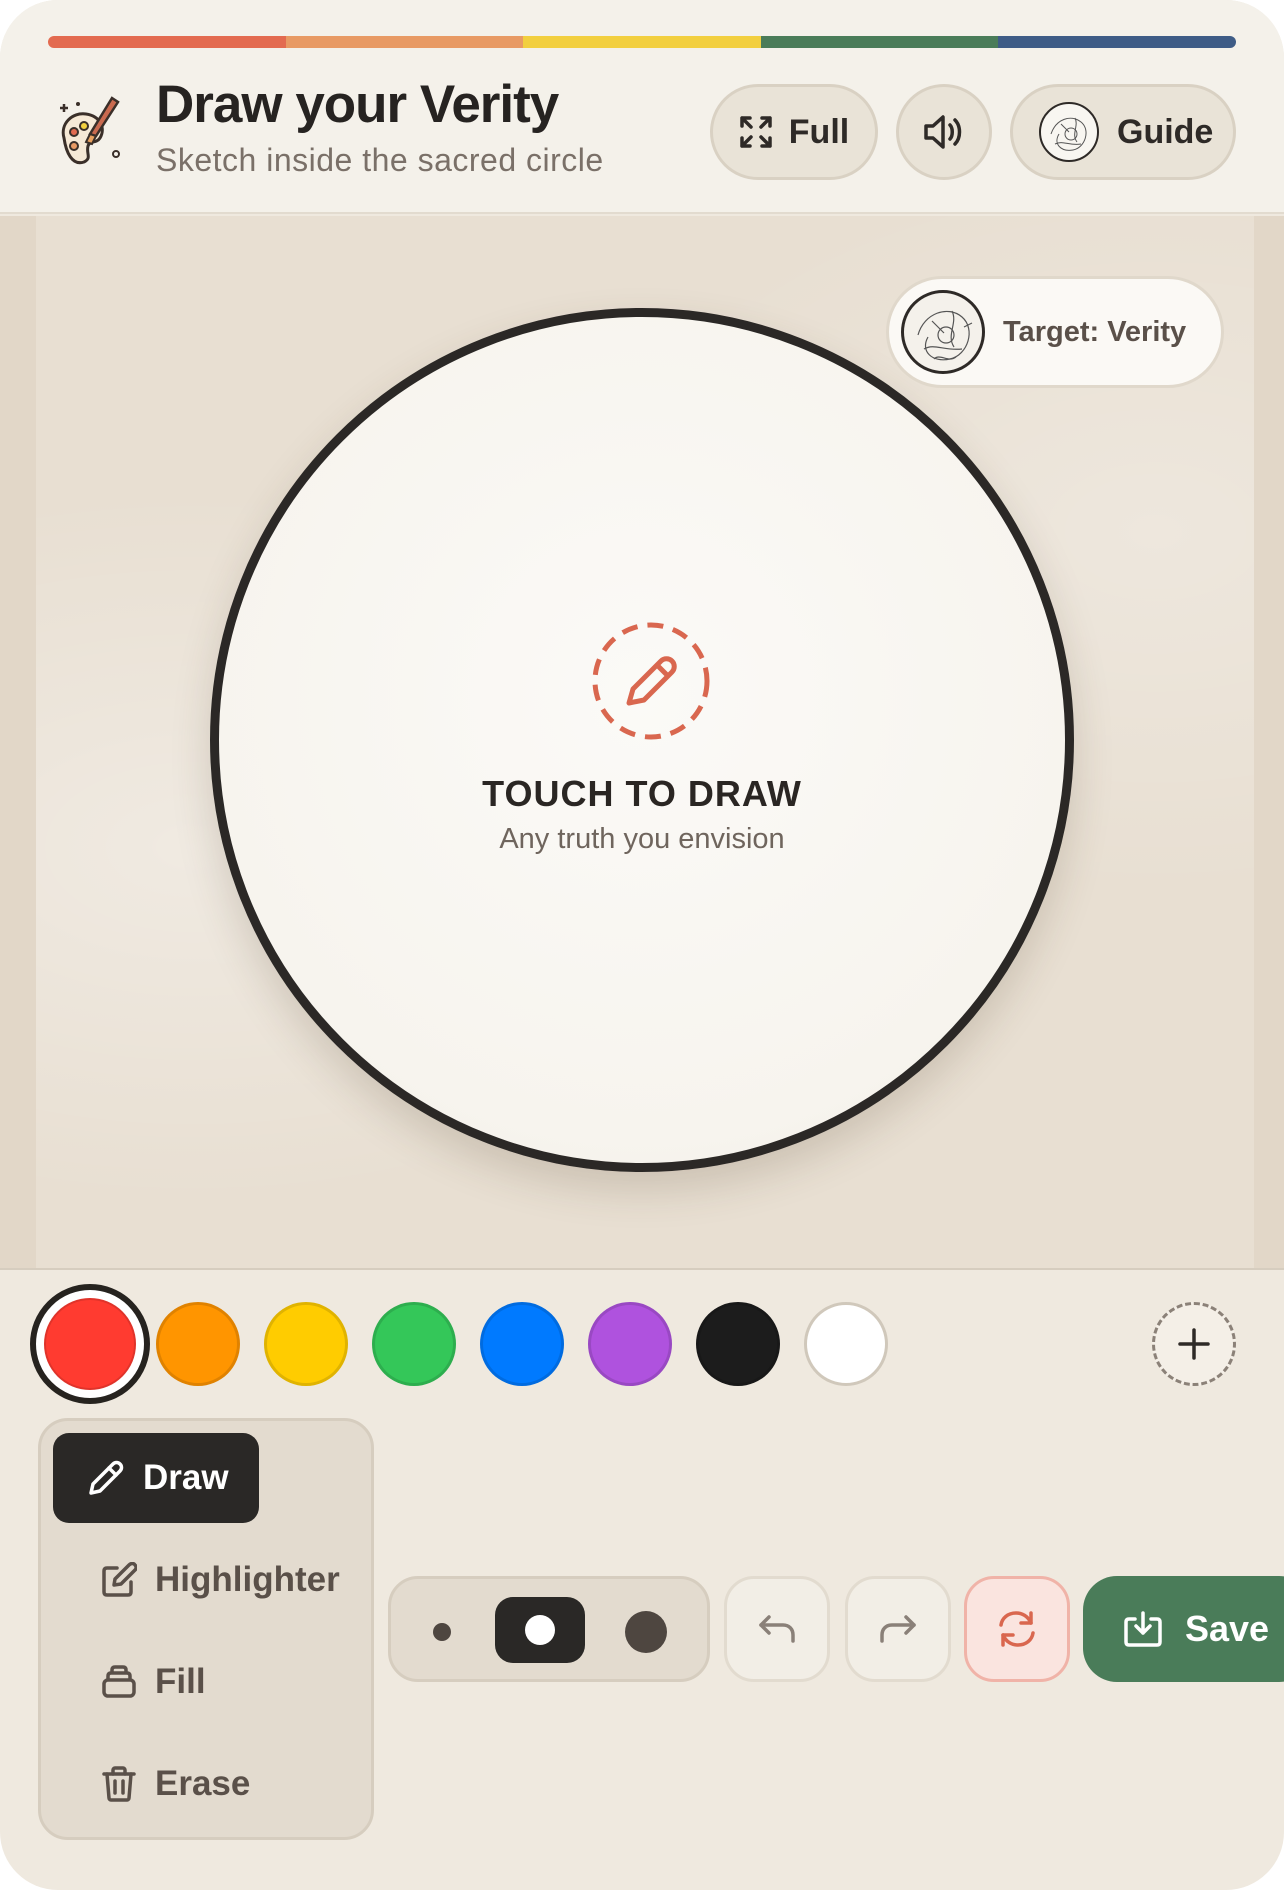 The width and height of the screenshot is (1284, 1890). I want to click on brush-size-selector, so click(549, 1629).